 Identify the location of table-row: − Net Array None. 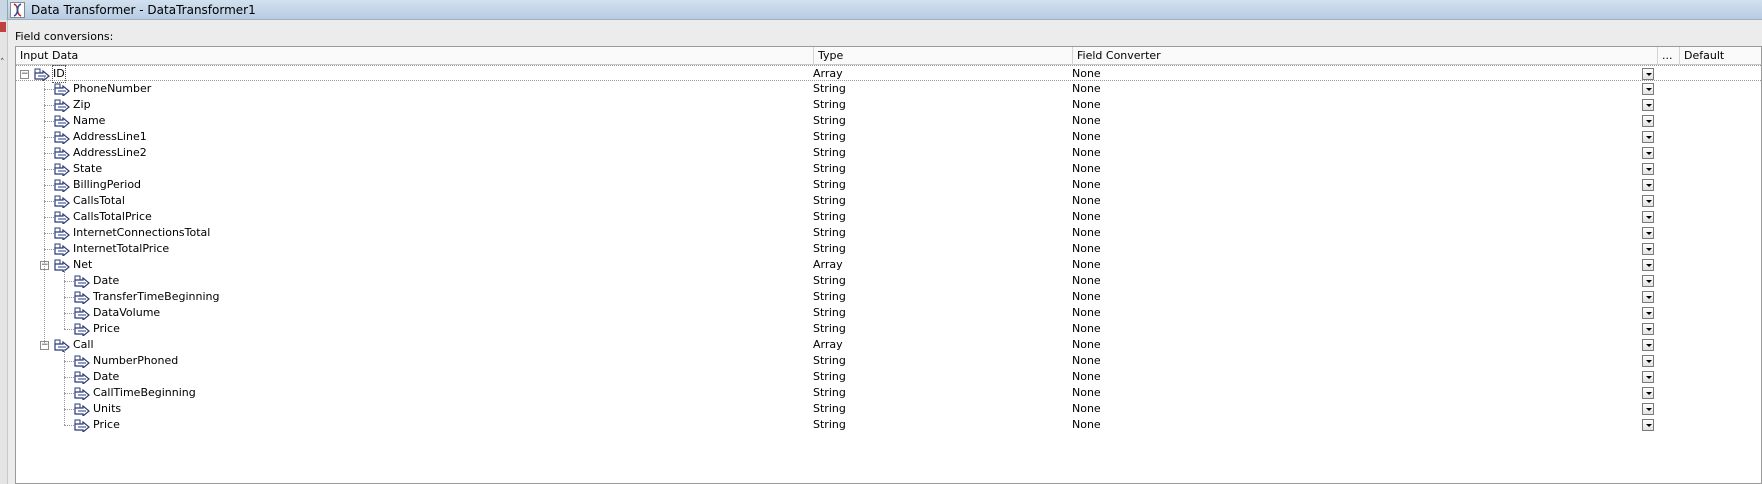
(888, 265).